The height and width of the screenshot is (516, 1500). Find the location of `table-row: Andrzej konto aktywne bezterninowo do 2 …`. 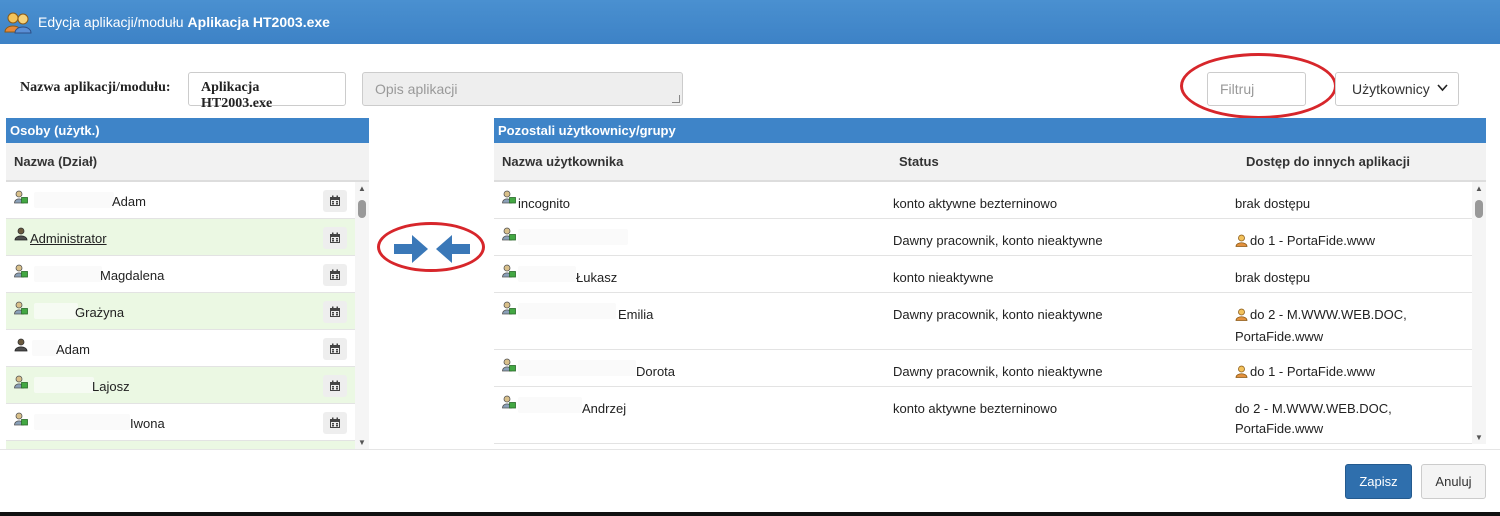

table-row: Andrzej konto aktywne bezterninowo do 2 … is located at coordinates (983, 415).